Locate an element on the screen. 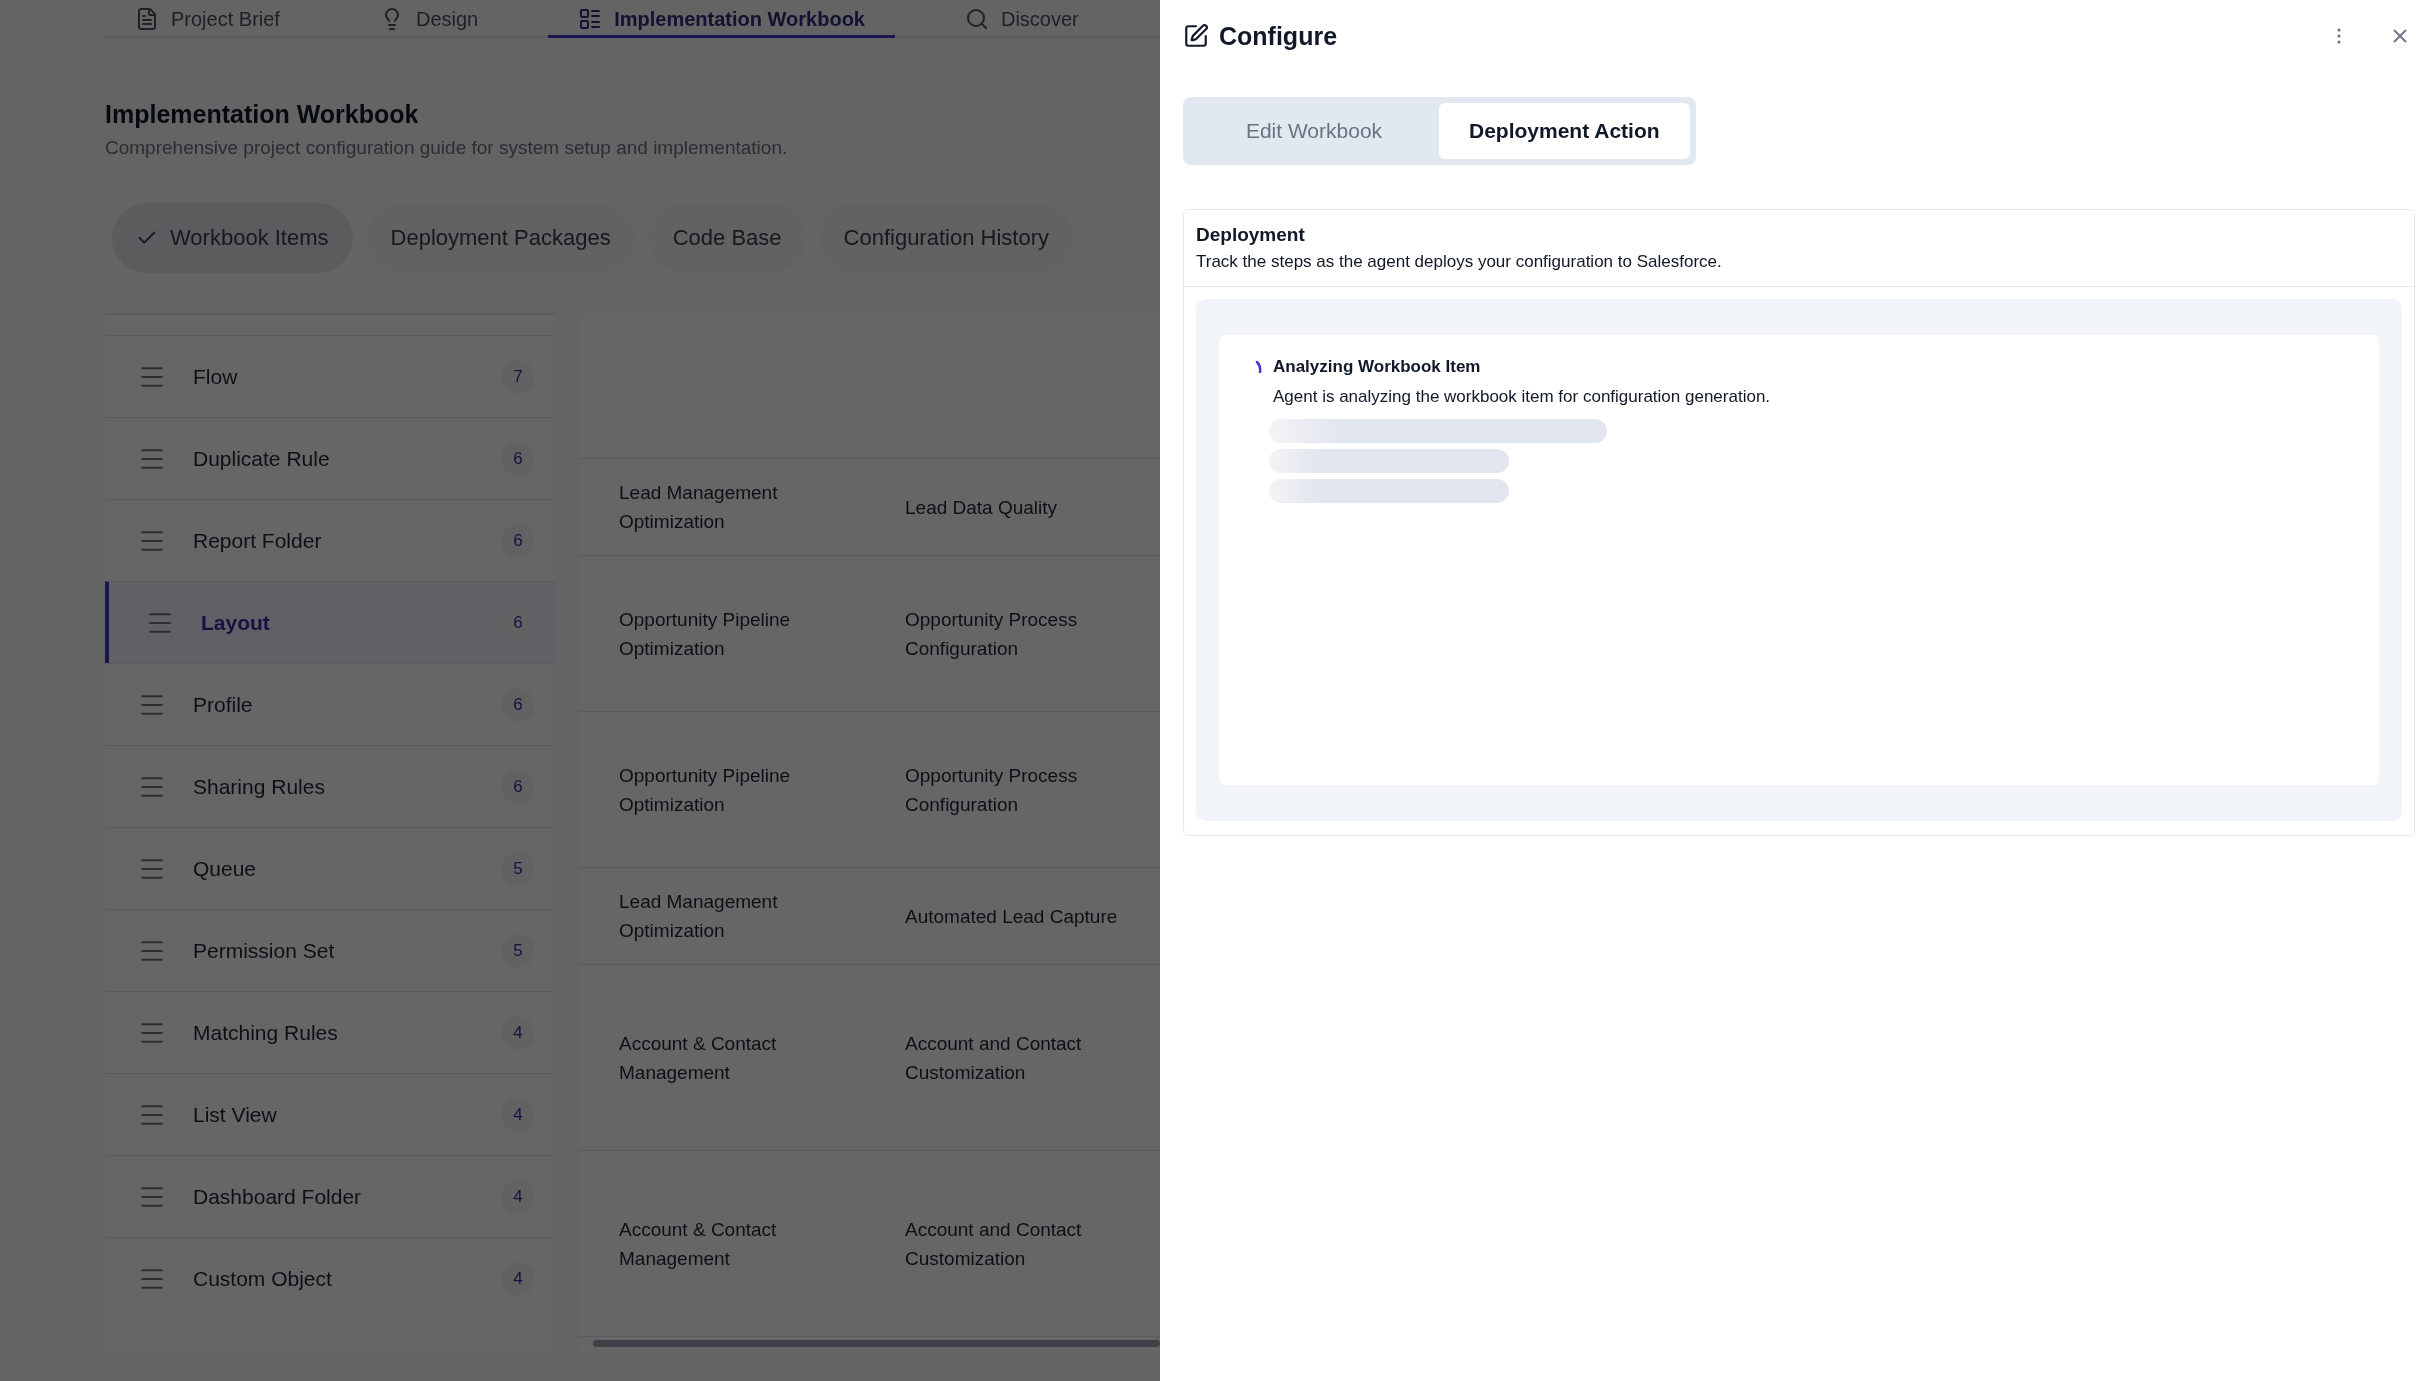 Image resolution: width=2430 pixels, height=1381 pixels. table-cell-text: Automated Lead Capture is located at coordinates (1012, 916).